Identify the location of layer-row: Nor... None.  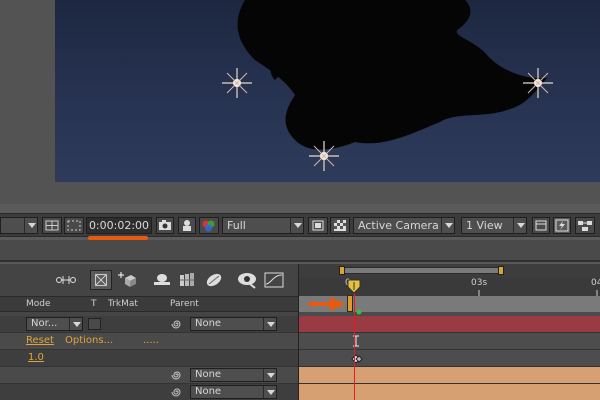
(149, 324).